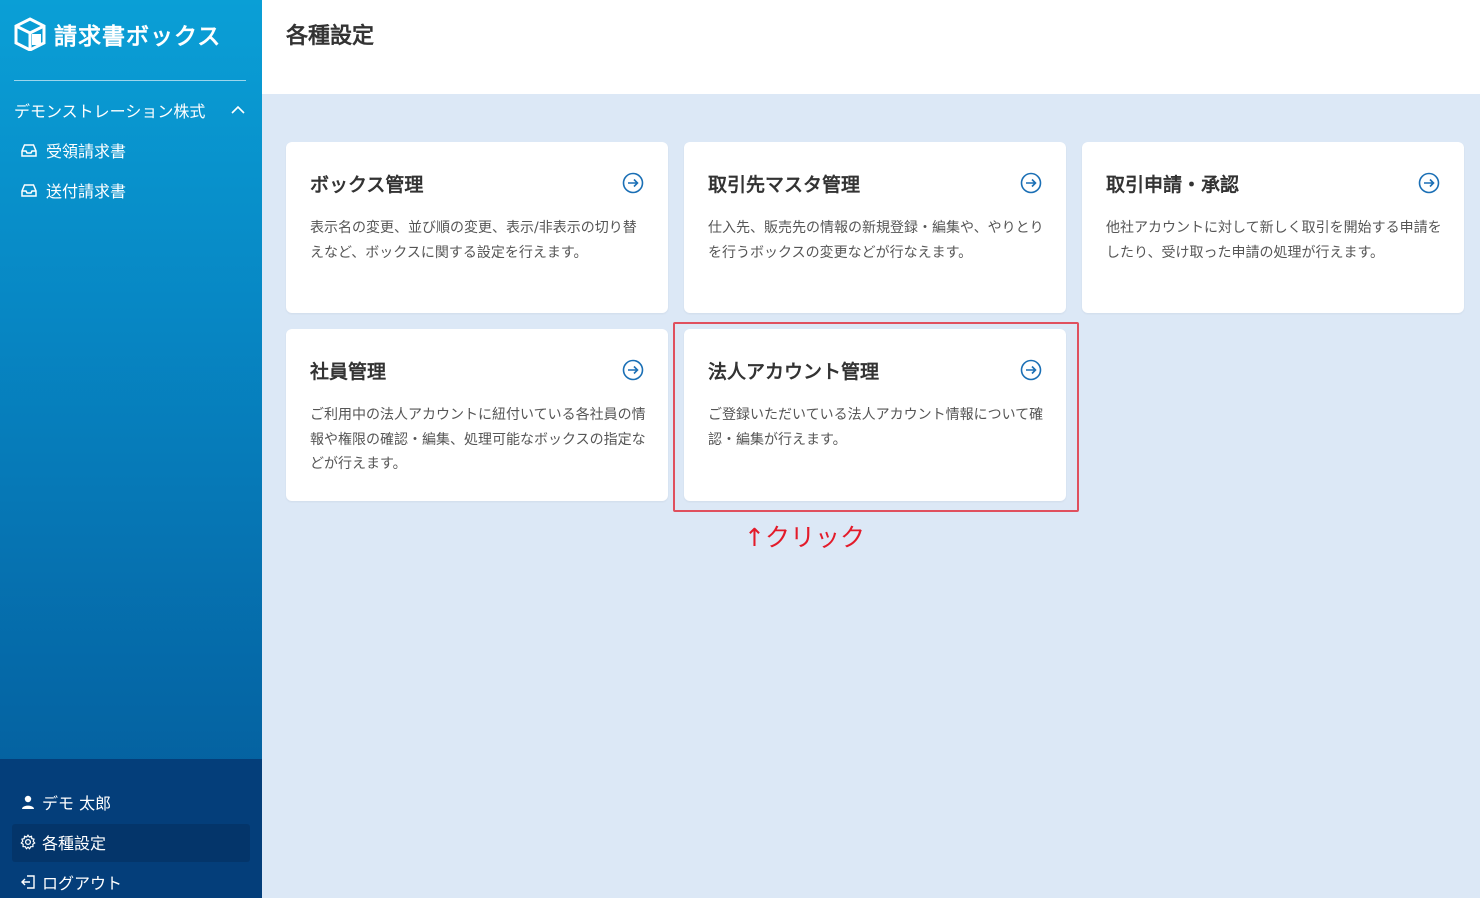 The image size is (1480, 898). I want to click on divider, so click(130, 80).